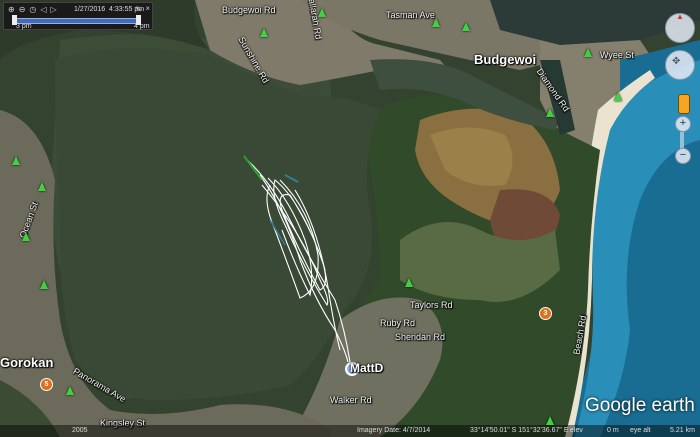 Image resolution: width=700 pixels, height=437 pixels. I want to click on year-badge: 2005, so click(80, 430).